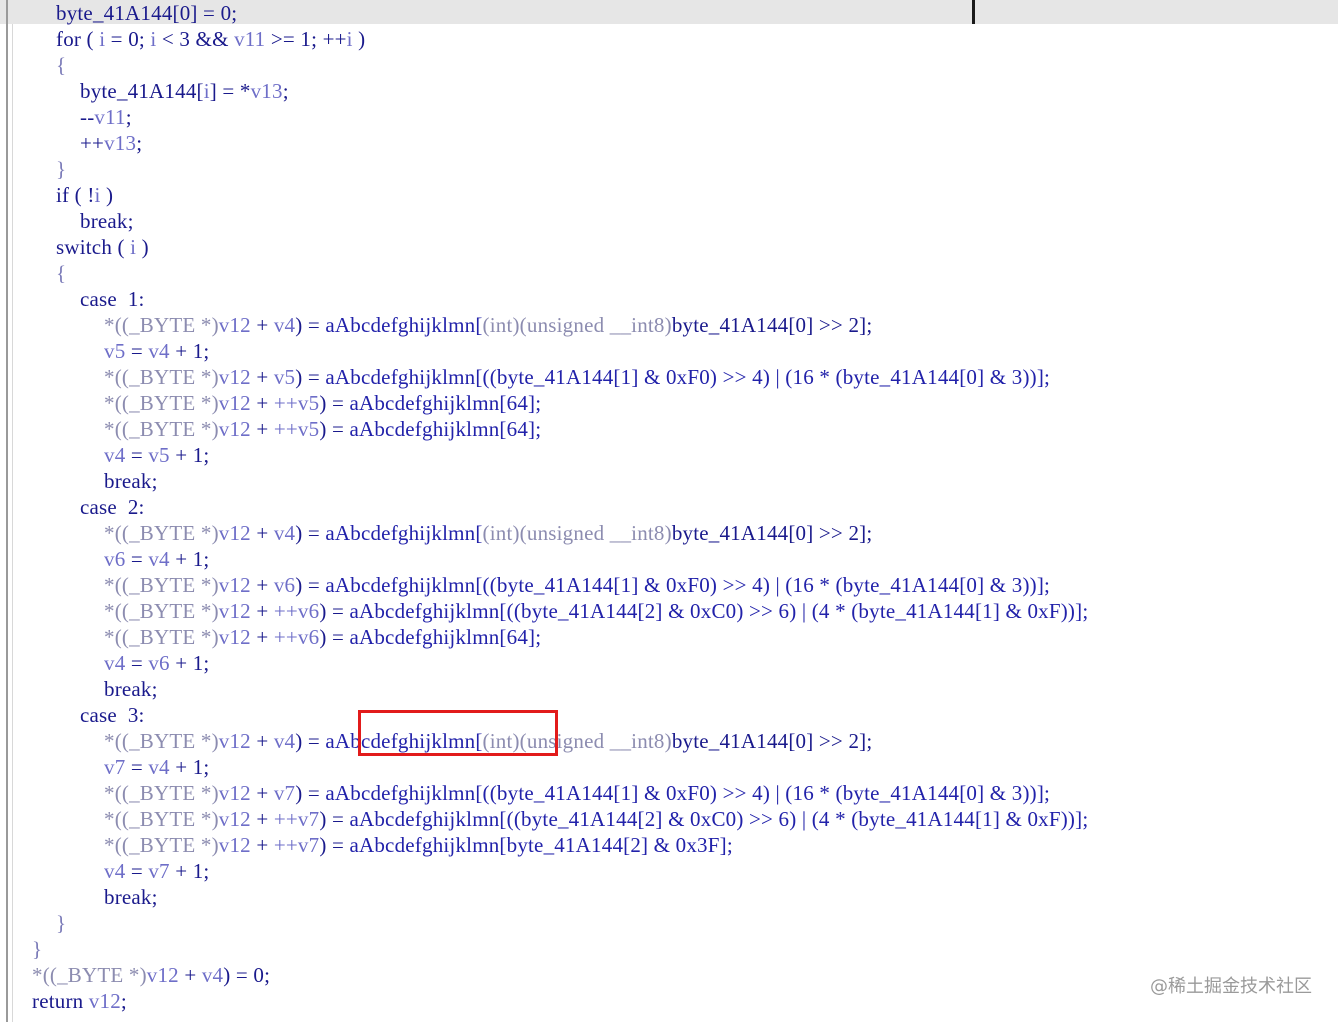 The height and width of the screenshot is (1022, 1338). Describe the element at coordinates (60, 1001) in the screenshot. I see `code-token: return` at that location.